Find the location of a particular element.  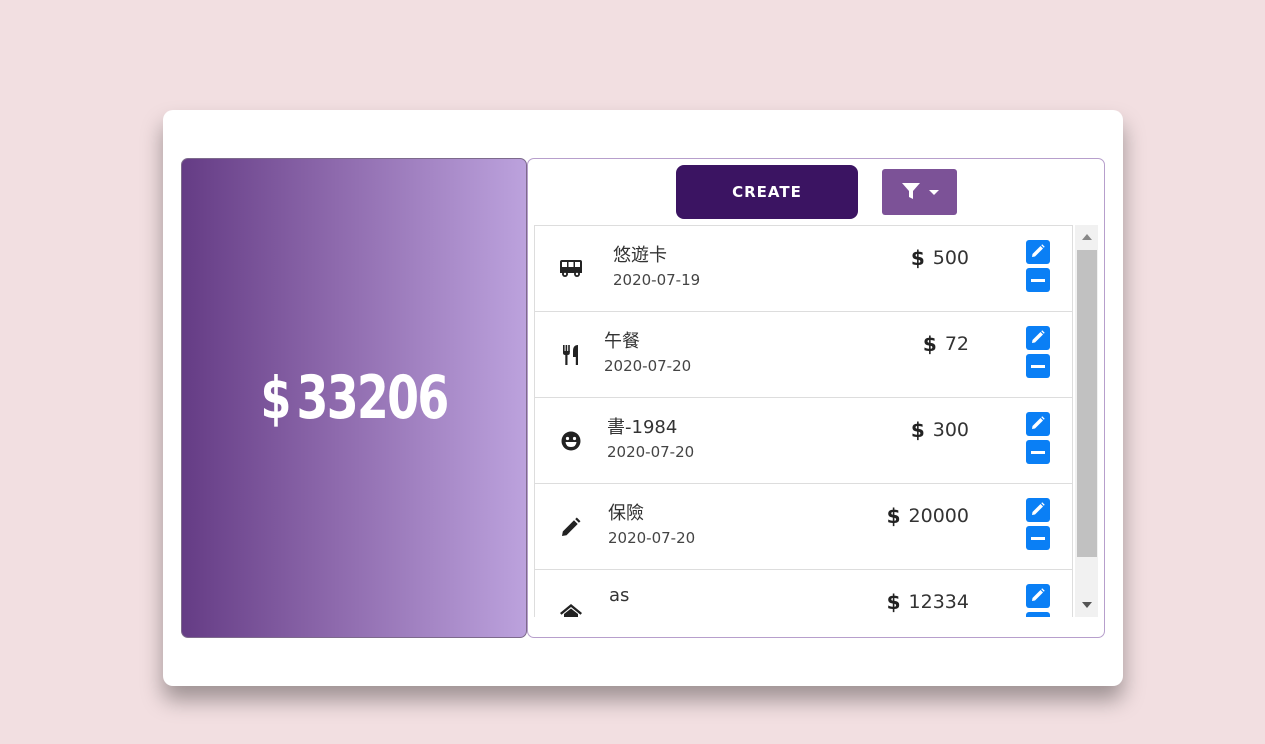

item-name: 午餐 is located at coordinates (622, 341).